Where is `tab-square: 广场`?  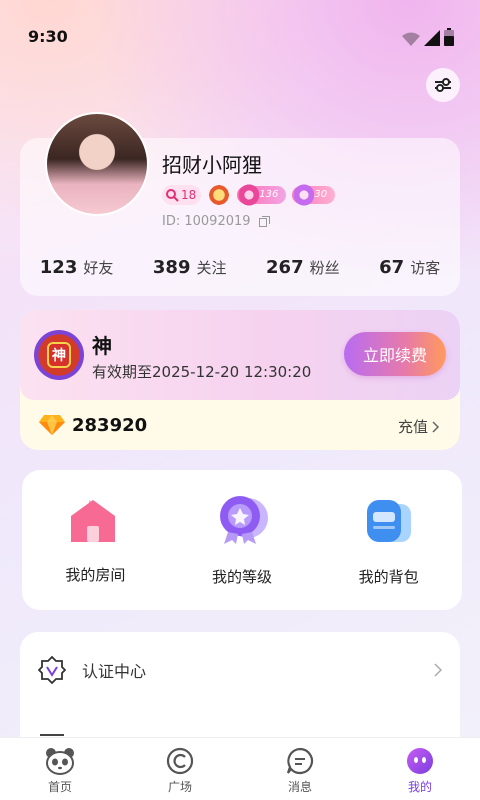 tab-square: 广场 is located at coordinates (180, 769).